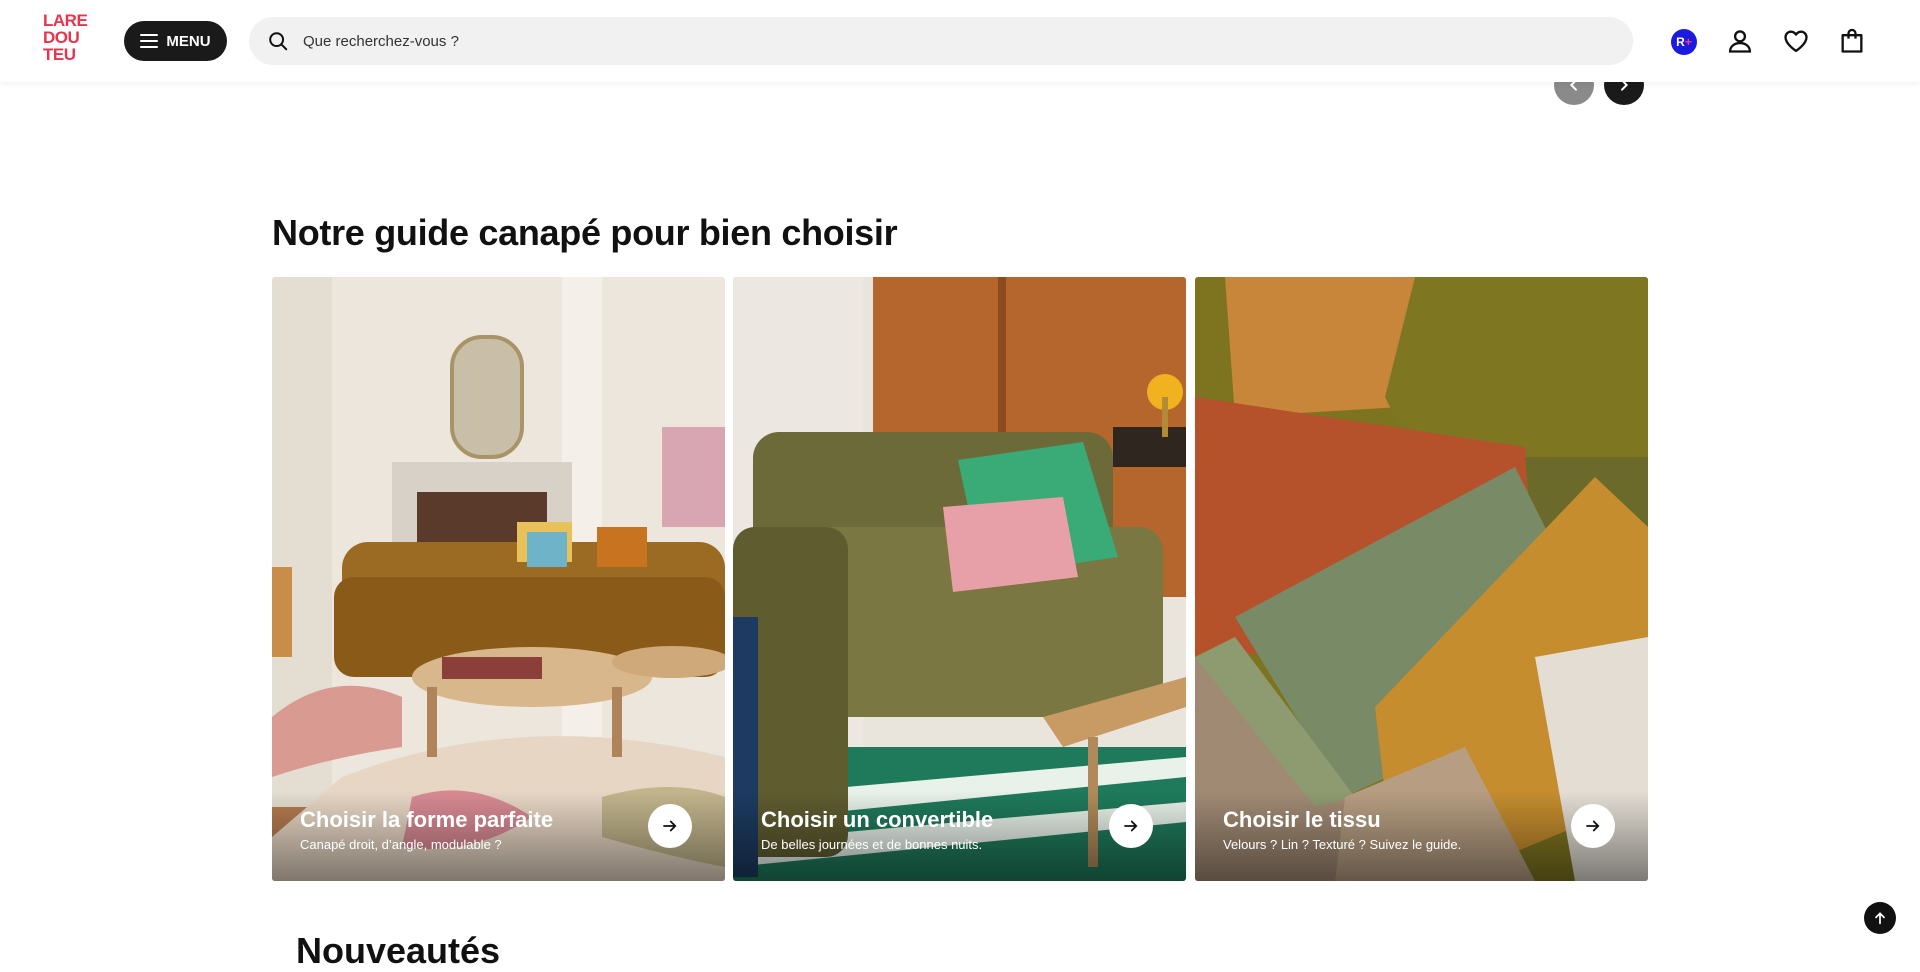  Describe the element at coordinates (149, 41) in the screenshot. I see `menu-icon` at that location.